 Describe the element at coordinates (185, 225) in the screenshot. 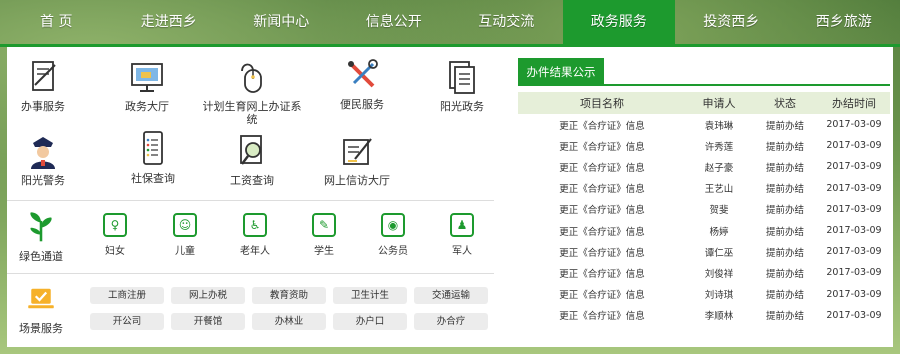

I see `child-icon: ☺` at that location.